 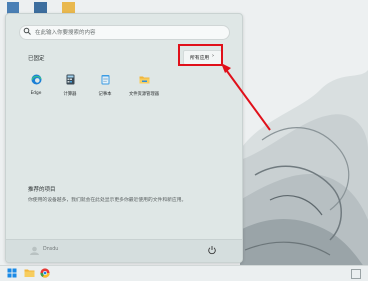 What do you see at coordinates (29, 273) in the screenshot?
I see `file-explorer-icon` at bounding box center [29, 273].